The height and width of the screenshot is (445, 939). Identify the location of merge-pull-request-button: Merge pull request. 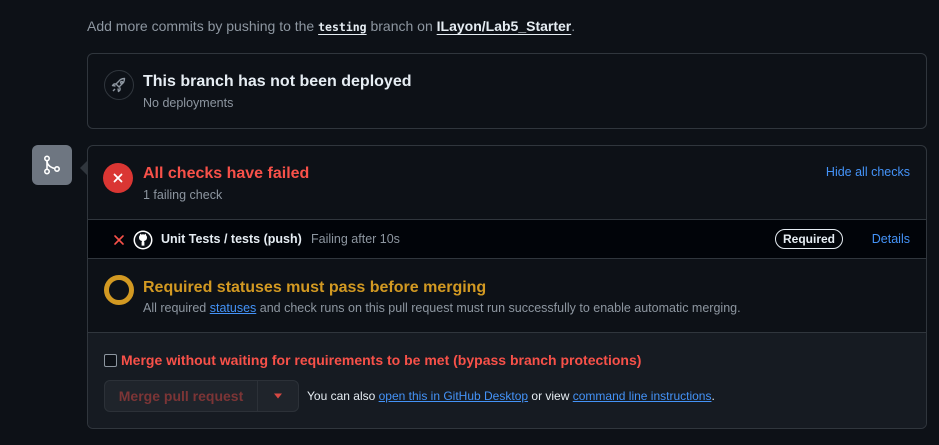
(181, 396).